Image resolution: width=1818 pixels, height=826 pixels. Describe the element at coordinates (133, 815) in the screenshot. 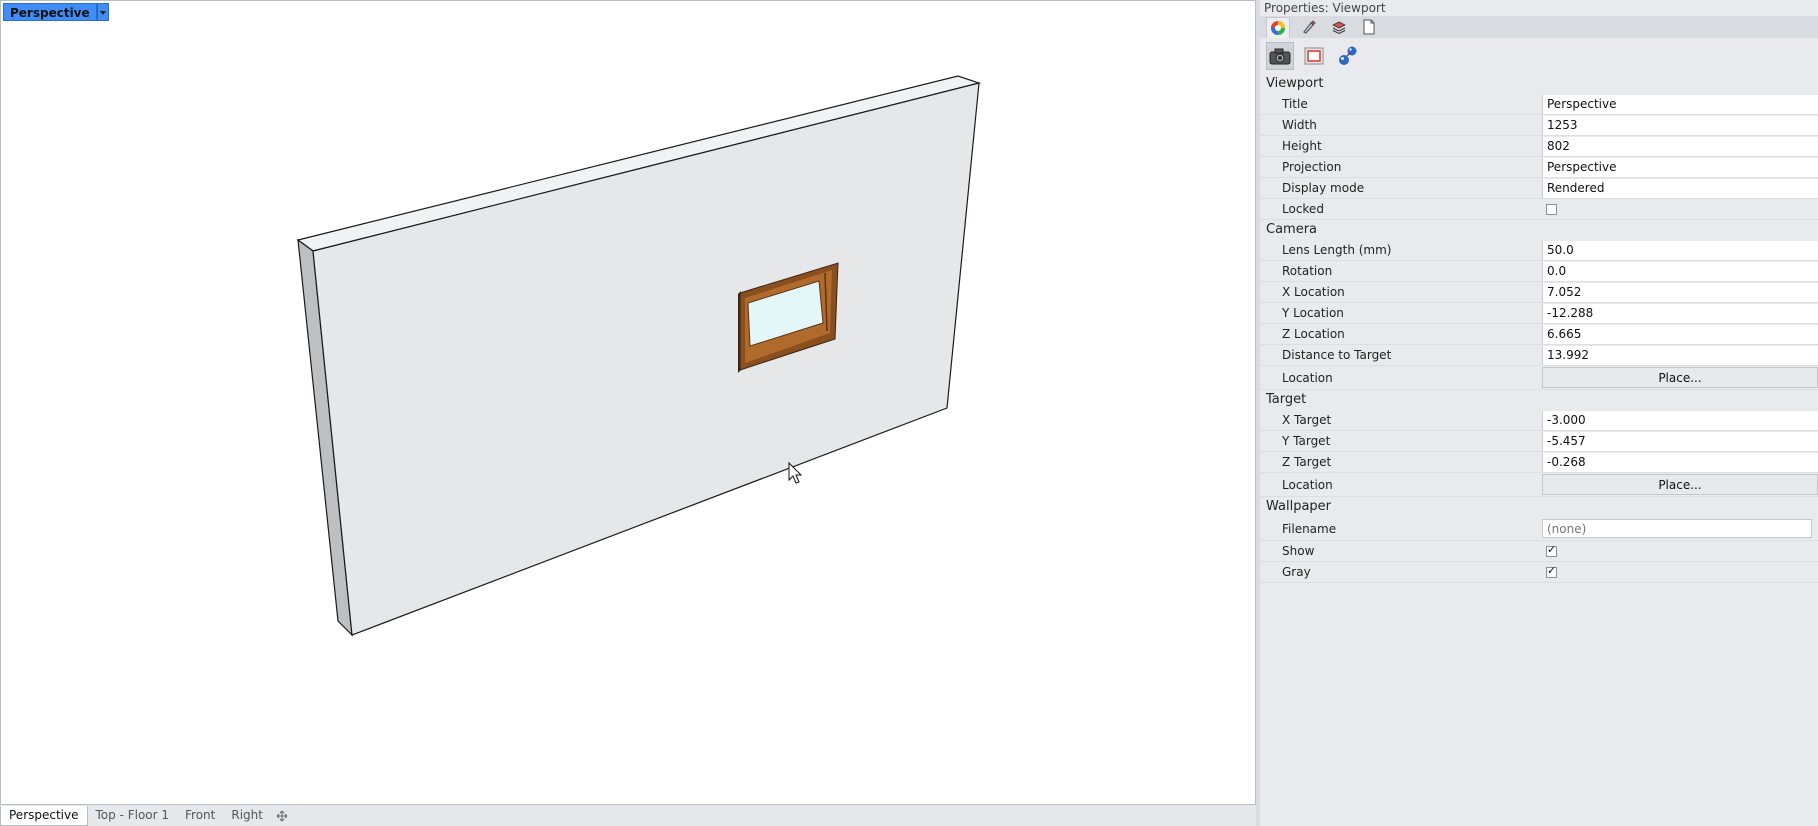

I see `tab-top-floor-1: Top - Floor 1` at that location.